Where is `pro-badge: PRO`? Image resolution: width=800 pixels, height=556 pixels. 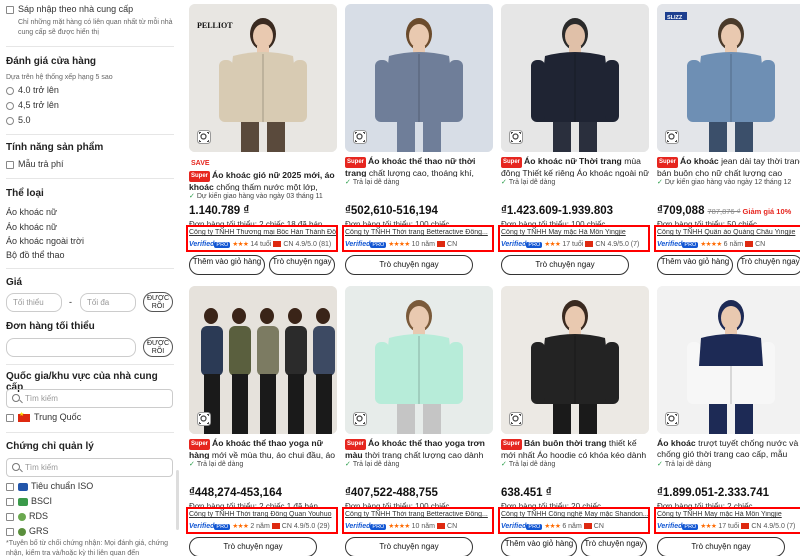
pro-badge: PRO is located at coordinates (222, 245).